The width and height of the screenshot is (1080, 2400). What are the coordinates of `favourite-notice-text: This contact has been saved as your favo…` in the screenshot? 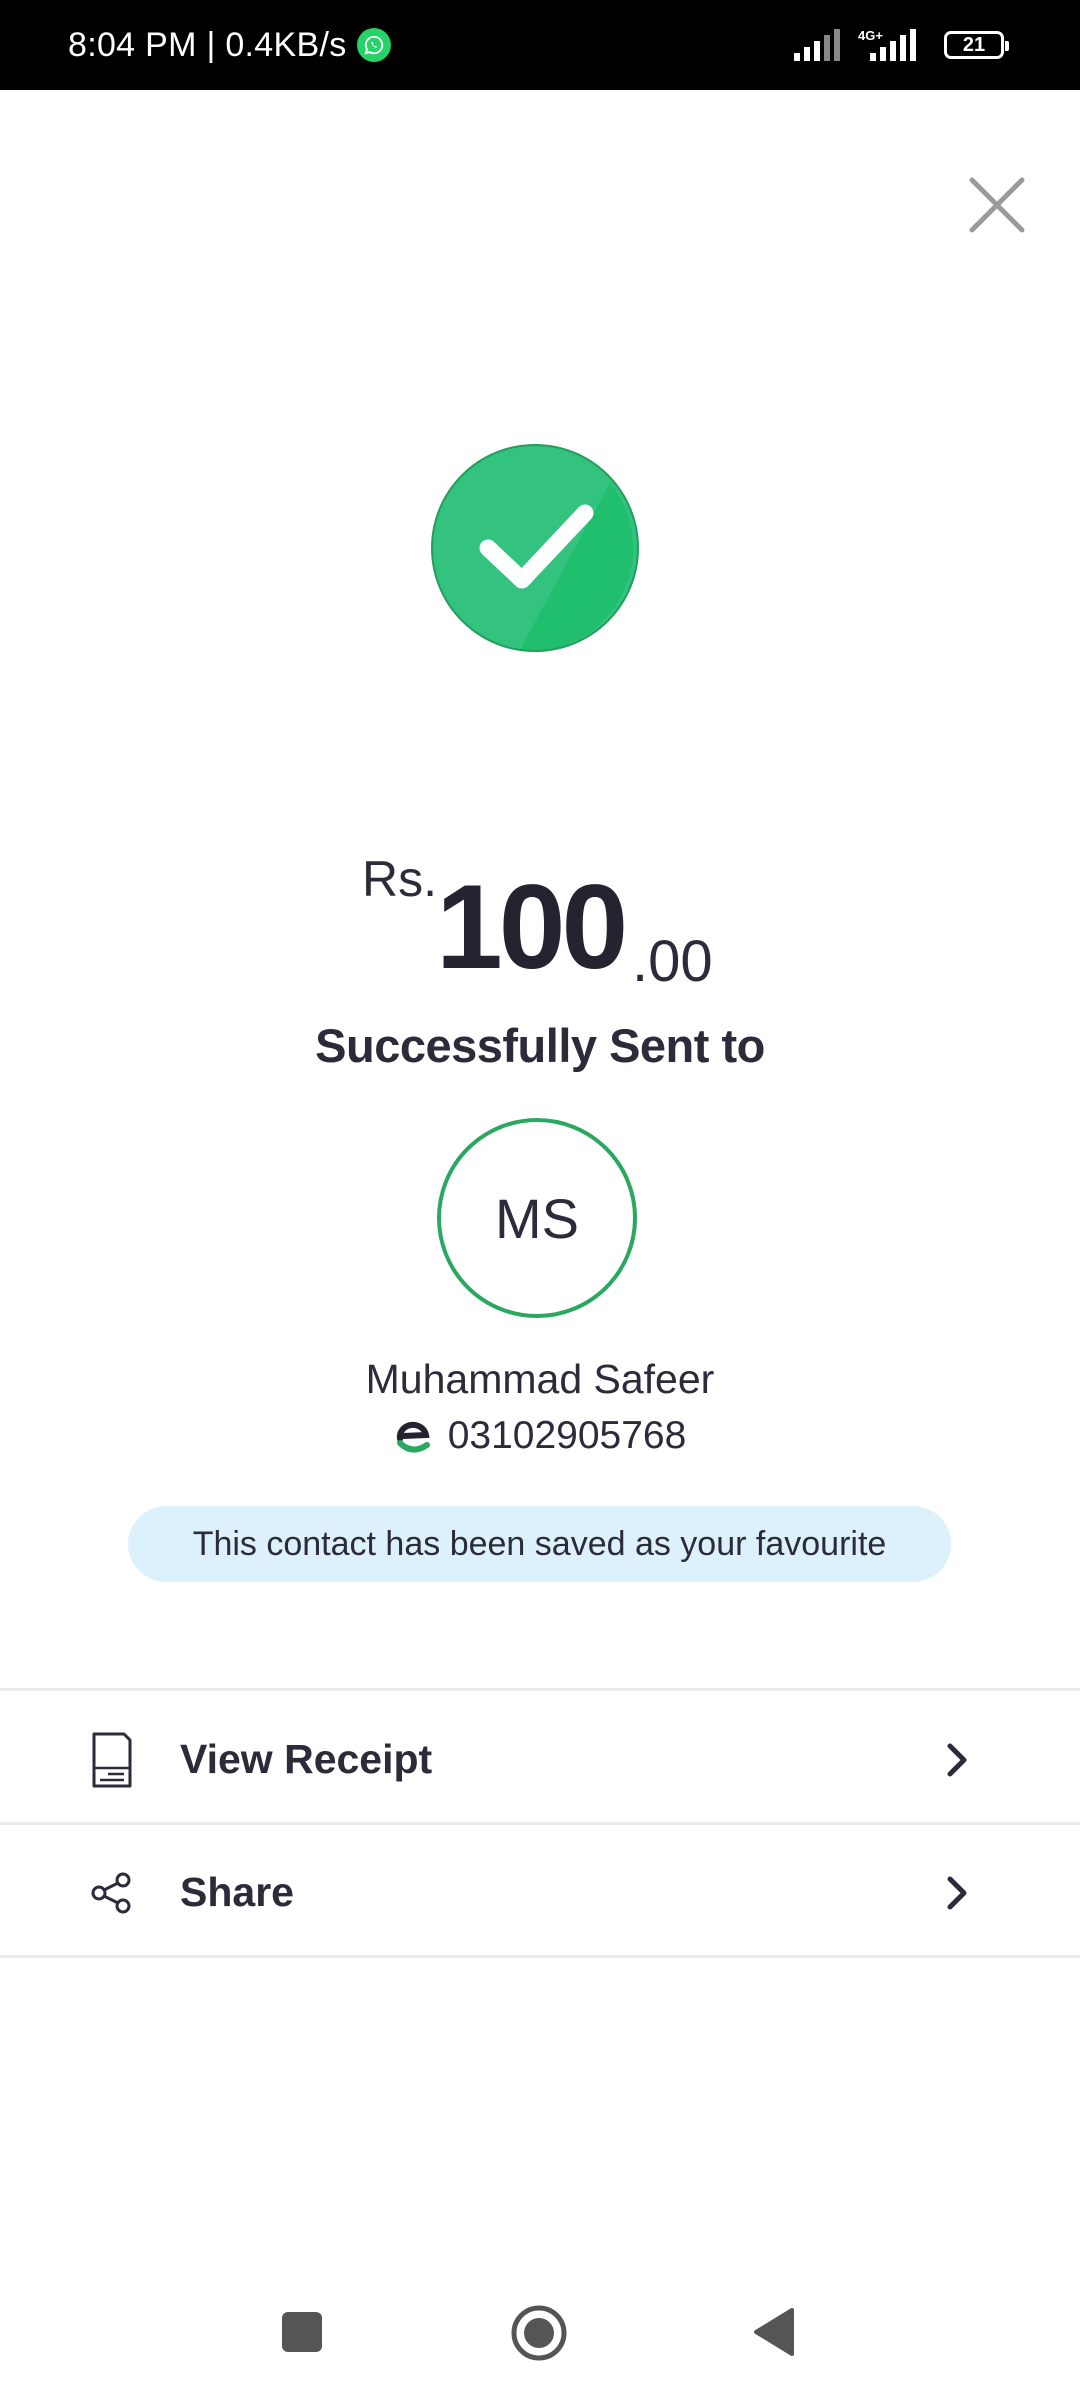 It's located at (539, 1543).